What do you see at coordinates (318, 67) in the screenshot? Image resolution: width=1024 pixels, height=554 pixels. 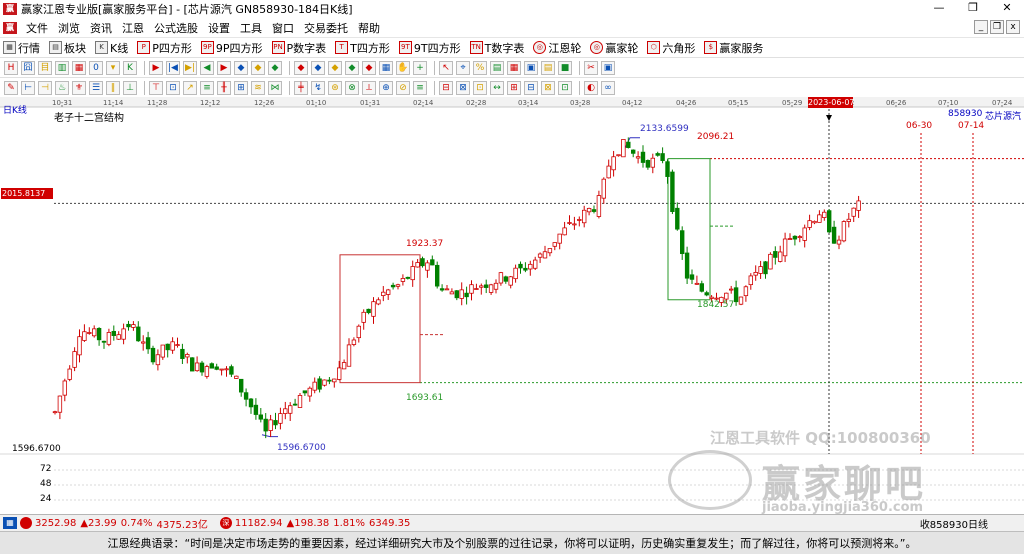 I see `toolbar2-tool-17-icon: ◆` at bounding box center [318, 67].